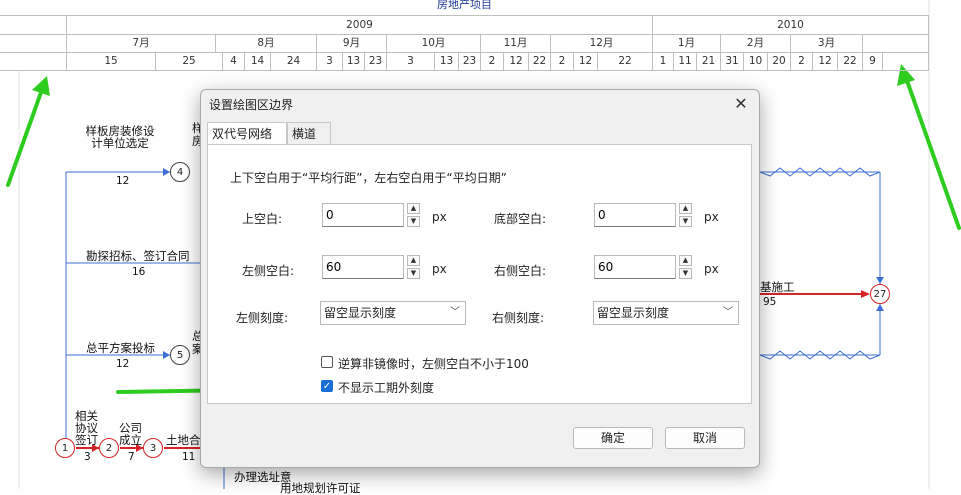 Image resolution: width=961 pixels, height=495 pixels. Describe the element at coordinates (368, 178) in the screenshot. I see `hint-text: 上下空白用于“平均行距”，左右空白用于“平均日期”` at that location.